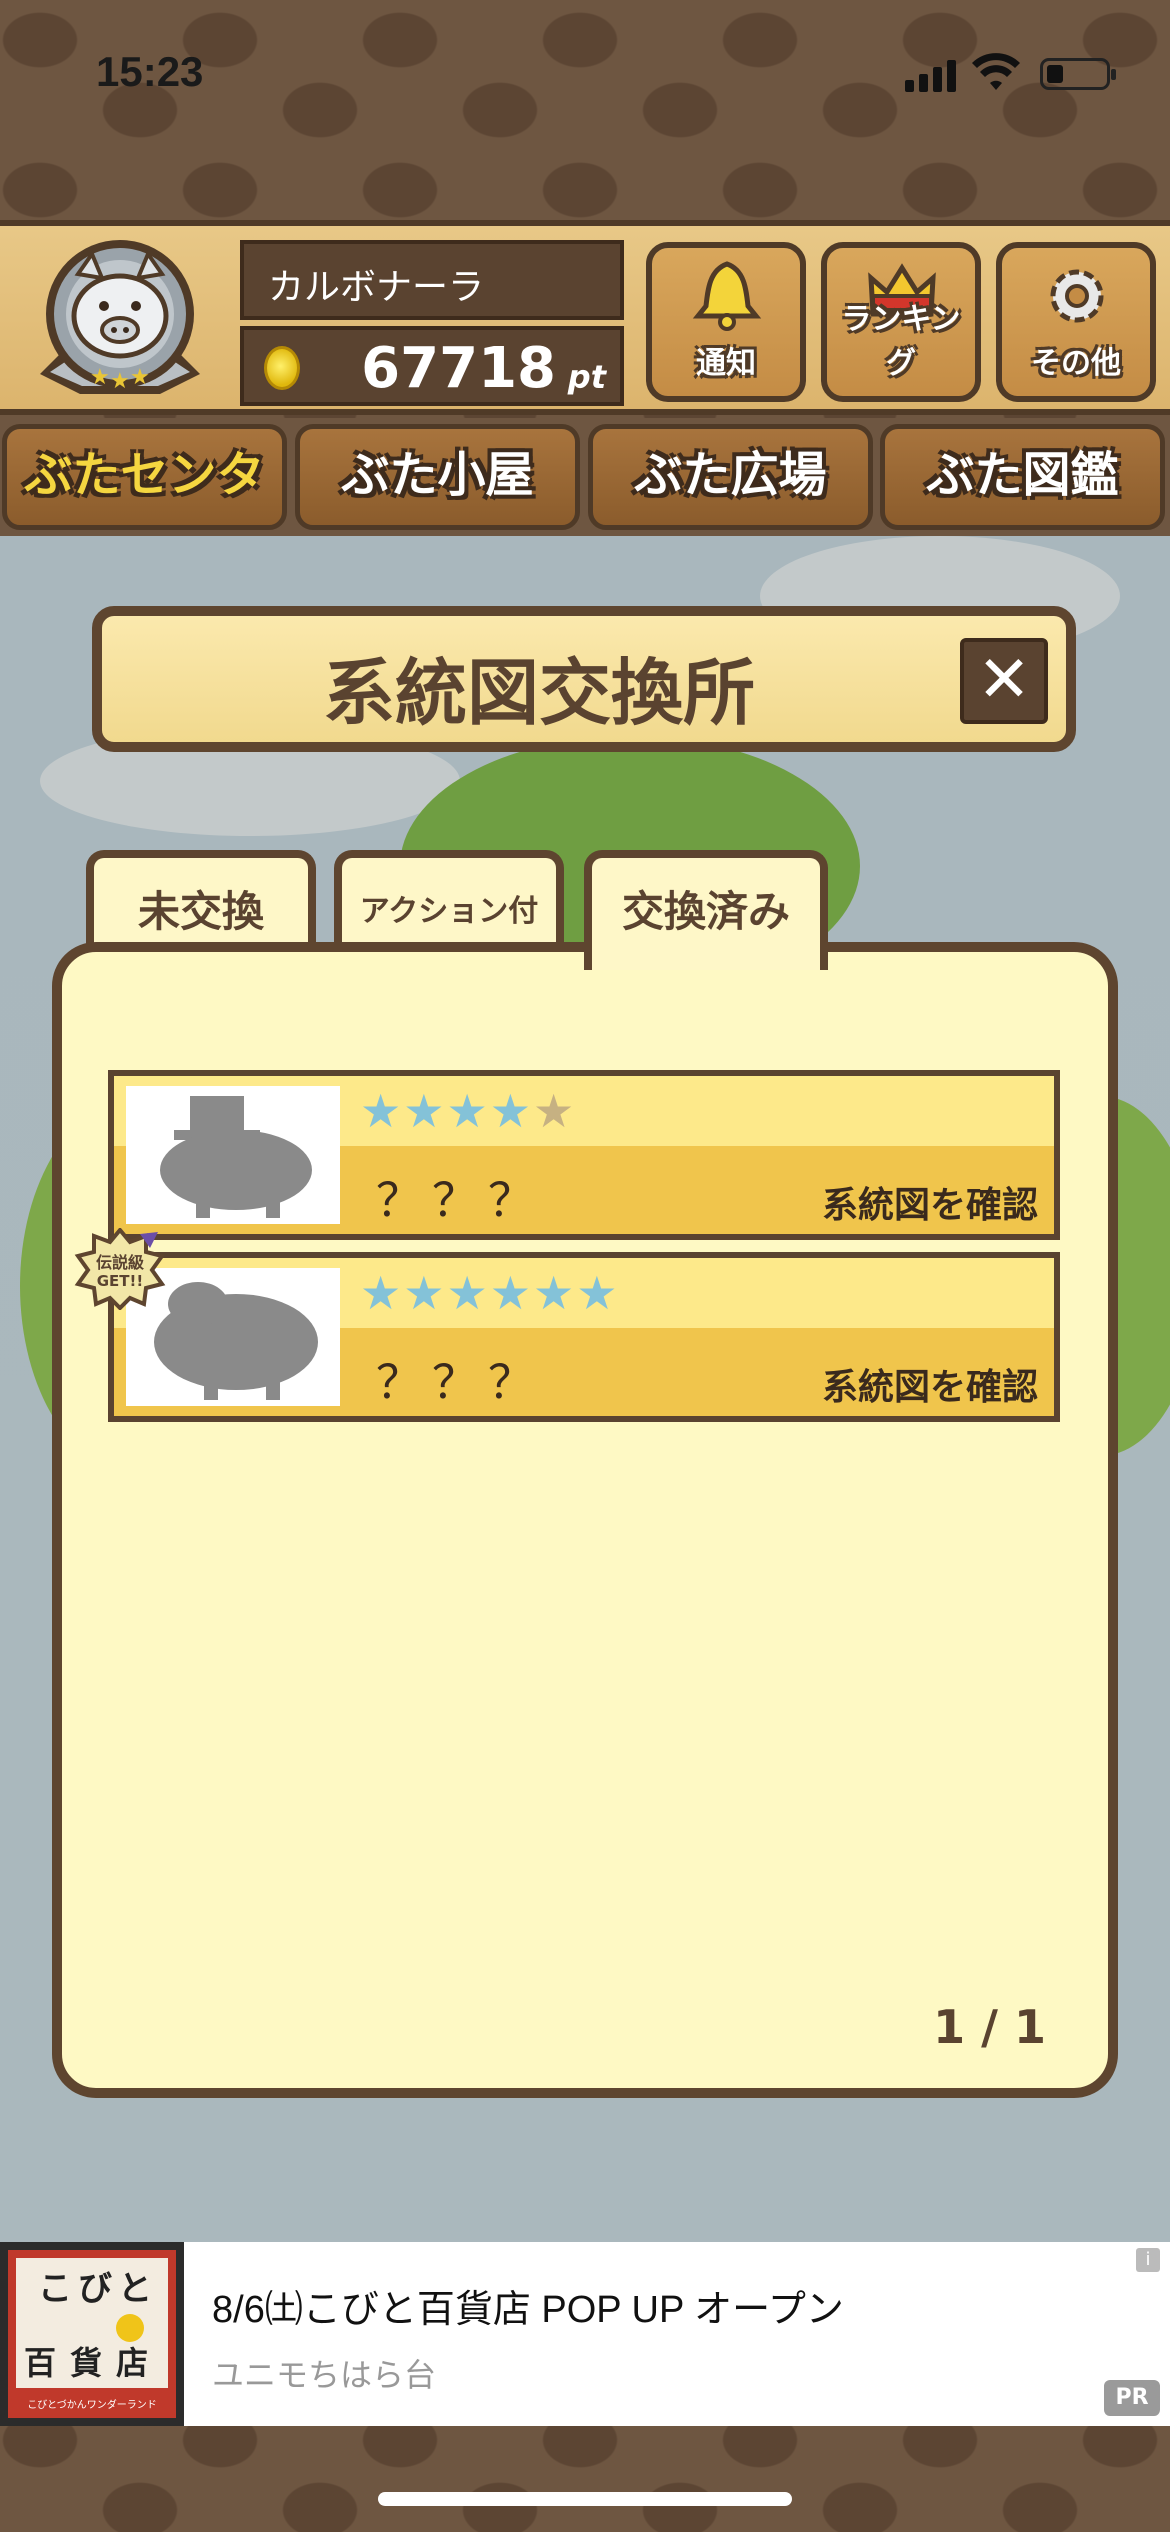  I want to click on ad-title: 8/6㈯こびと百貨店 POP UP オープン, so click(528, 2305).